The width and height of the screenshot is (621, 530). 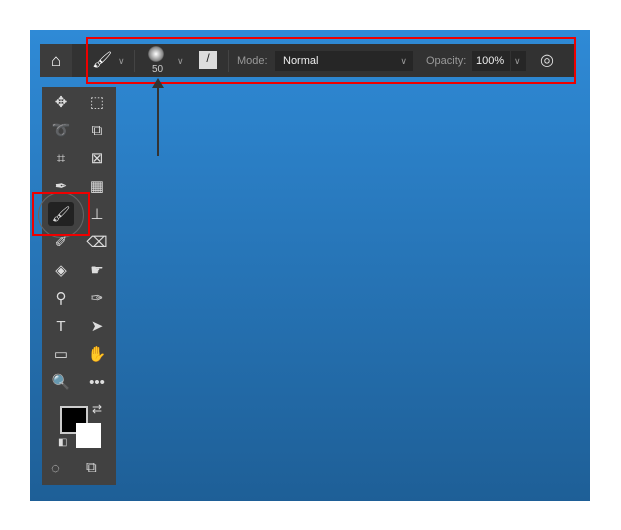 What do you see at coordinates (55, 468) in the screenshot?
I see `quick-mask-icon: ◌` at bounding box center [55, 468].